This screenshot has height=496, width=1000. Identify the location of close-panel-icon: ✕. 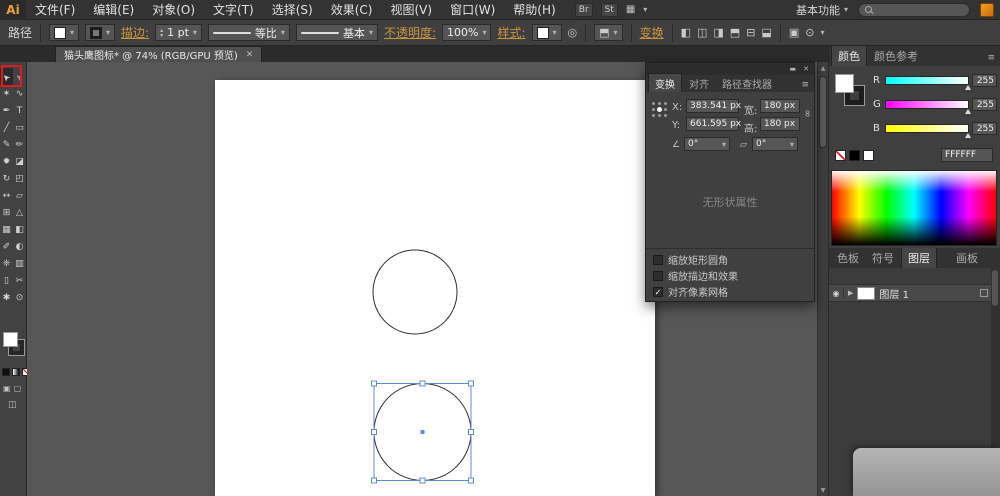
(806, 69).